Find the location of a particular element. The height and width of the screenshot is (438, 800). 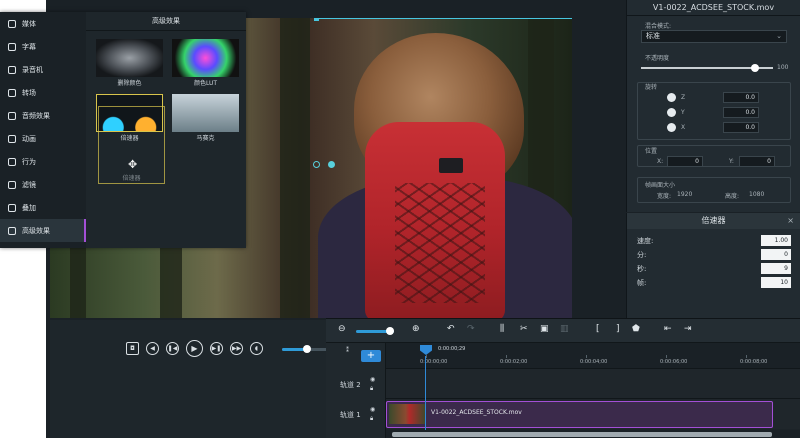

library-nav-item: 媒体 is located at coordinates (43, 23).